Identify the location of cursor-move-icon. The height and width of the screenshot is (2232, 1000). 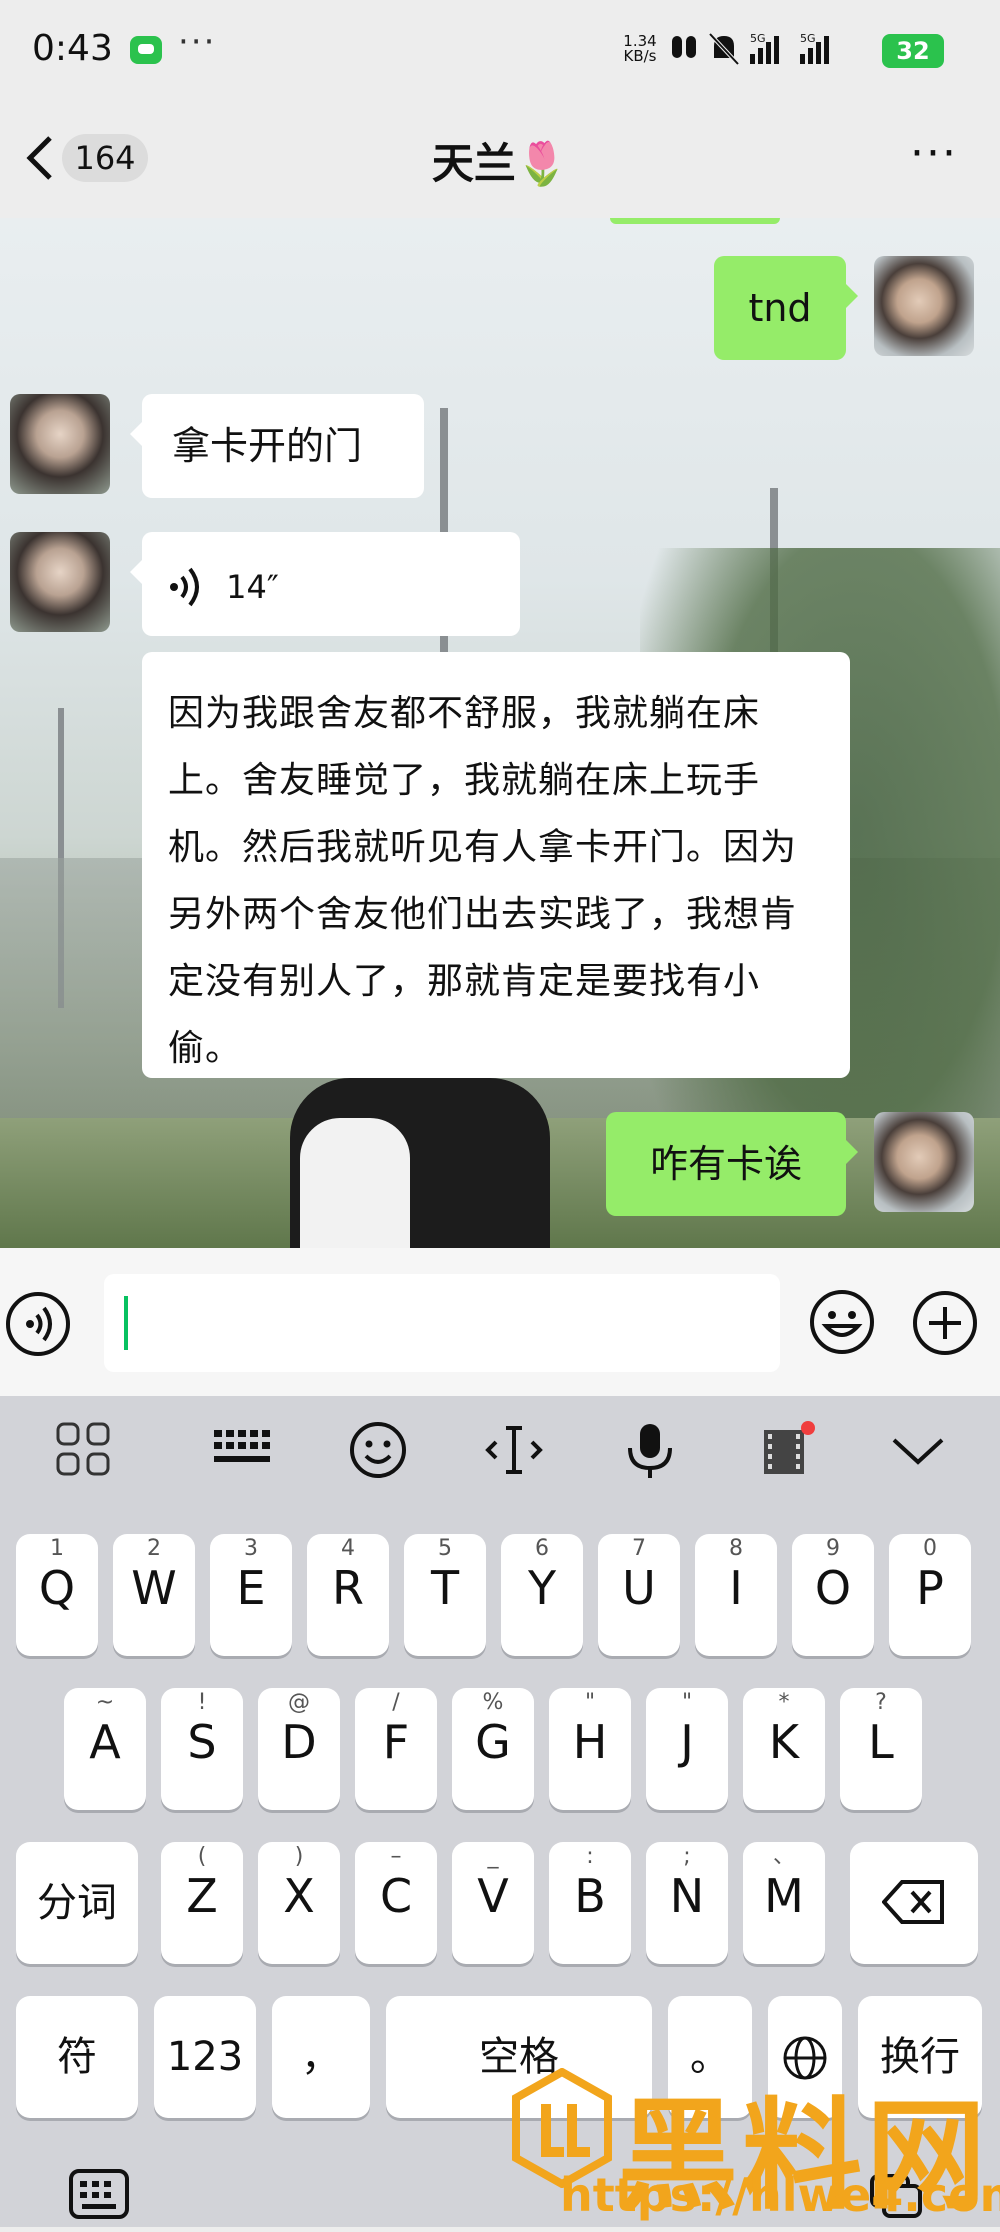
(514, 1450).